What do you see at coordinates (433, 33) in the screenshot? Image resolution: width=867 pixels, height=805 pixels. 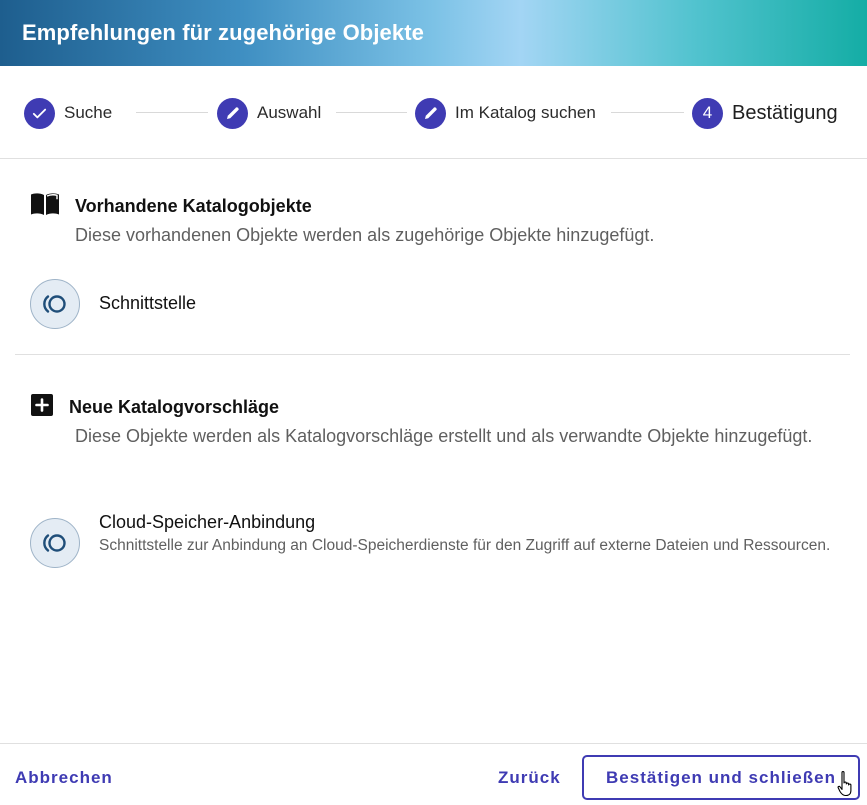 I see `dialog-header: Empfehlungen für zugehörige Objekte` at bounding box center [433, 33].